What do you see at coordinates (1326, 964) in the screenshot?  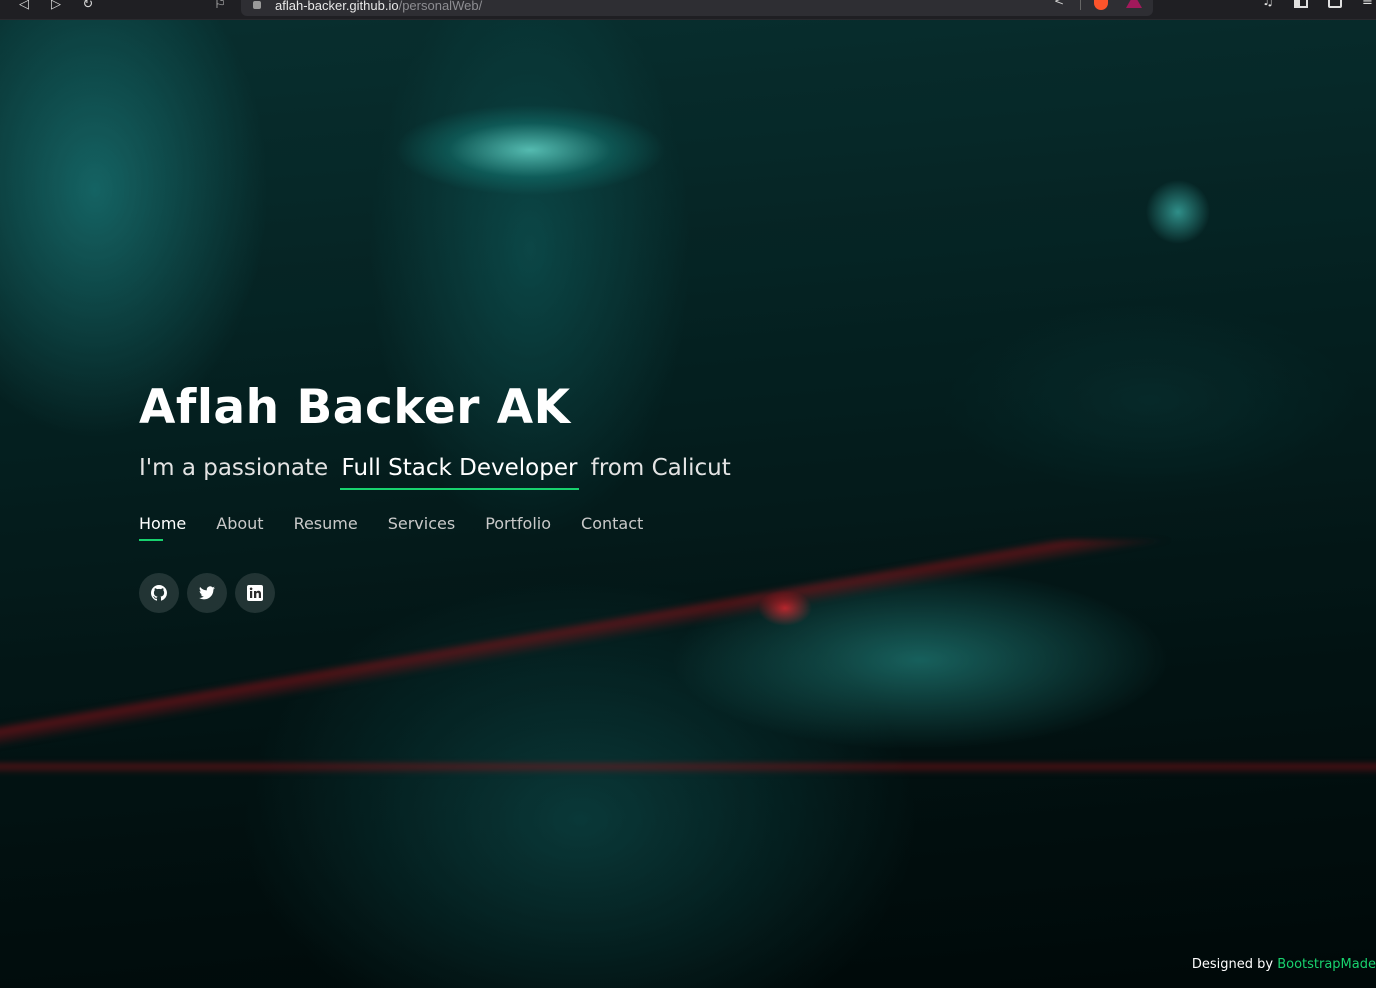 I see `bootstrapmade-link: BootstrapMade` at bounding box center [1326, 964].